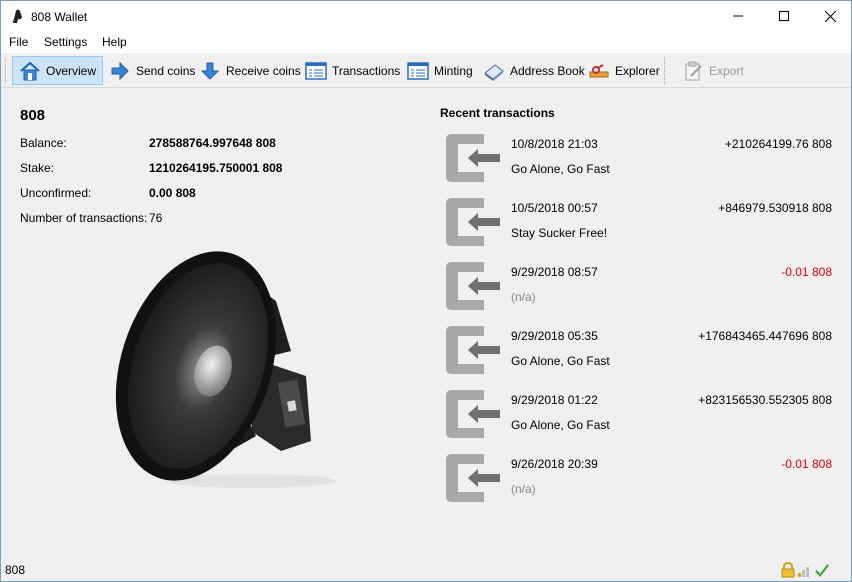 This screenshot has width=852, height=582. What do you see at coordinates (494, 72) in the screenshot?
I see `address-book-icon` at bounding box center [494, 72].